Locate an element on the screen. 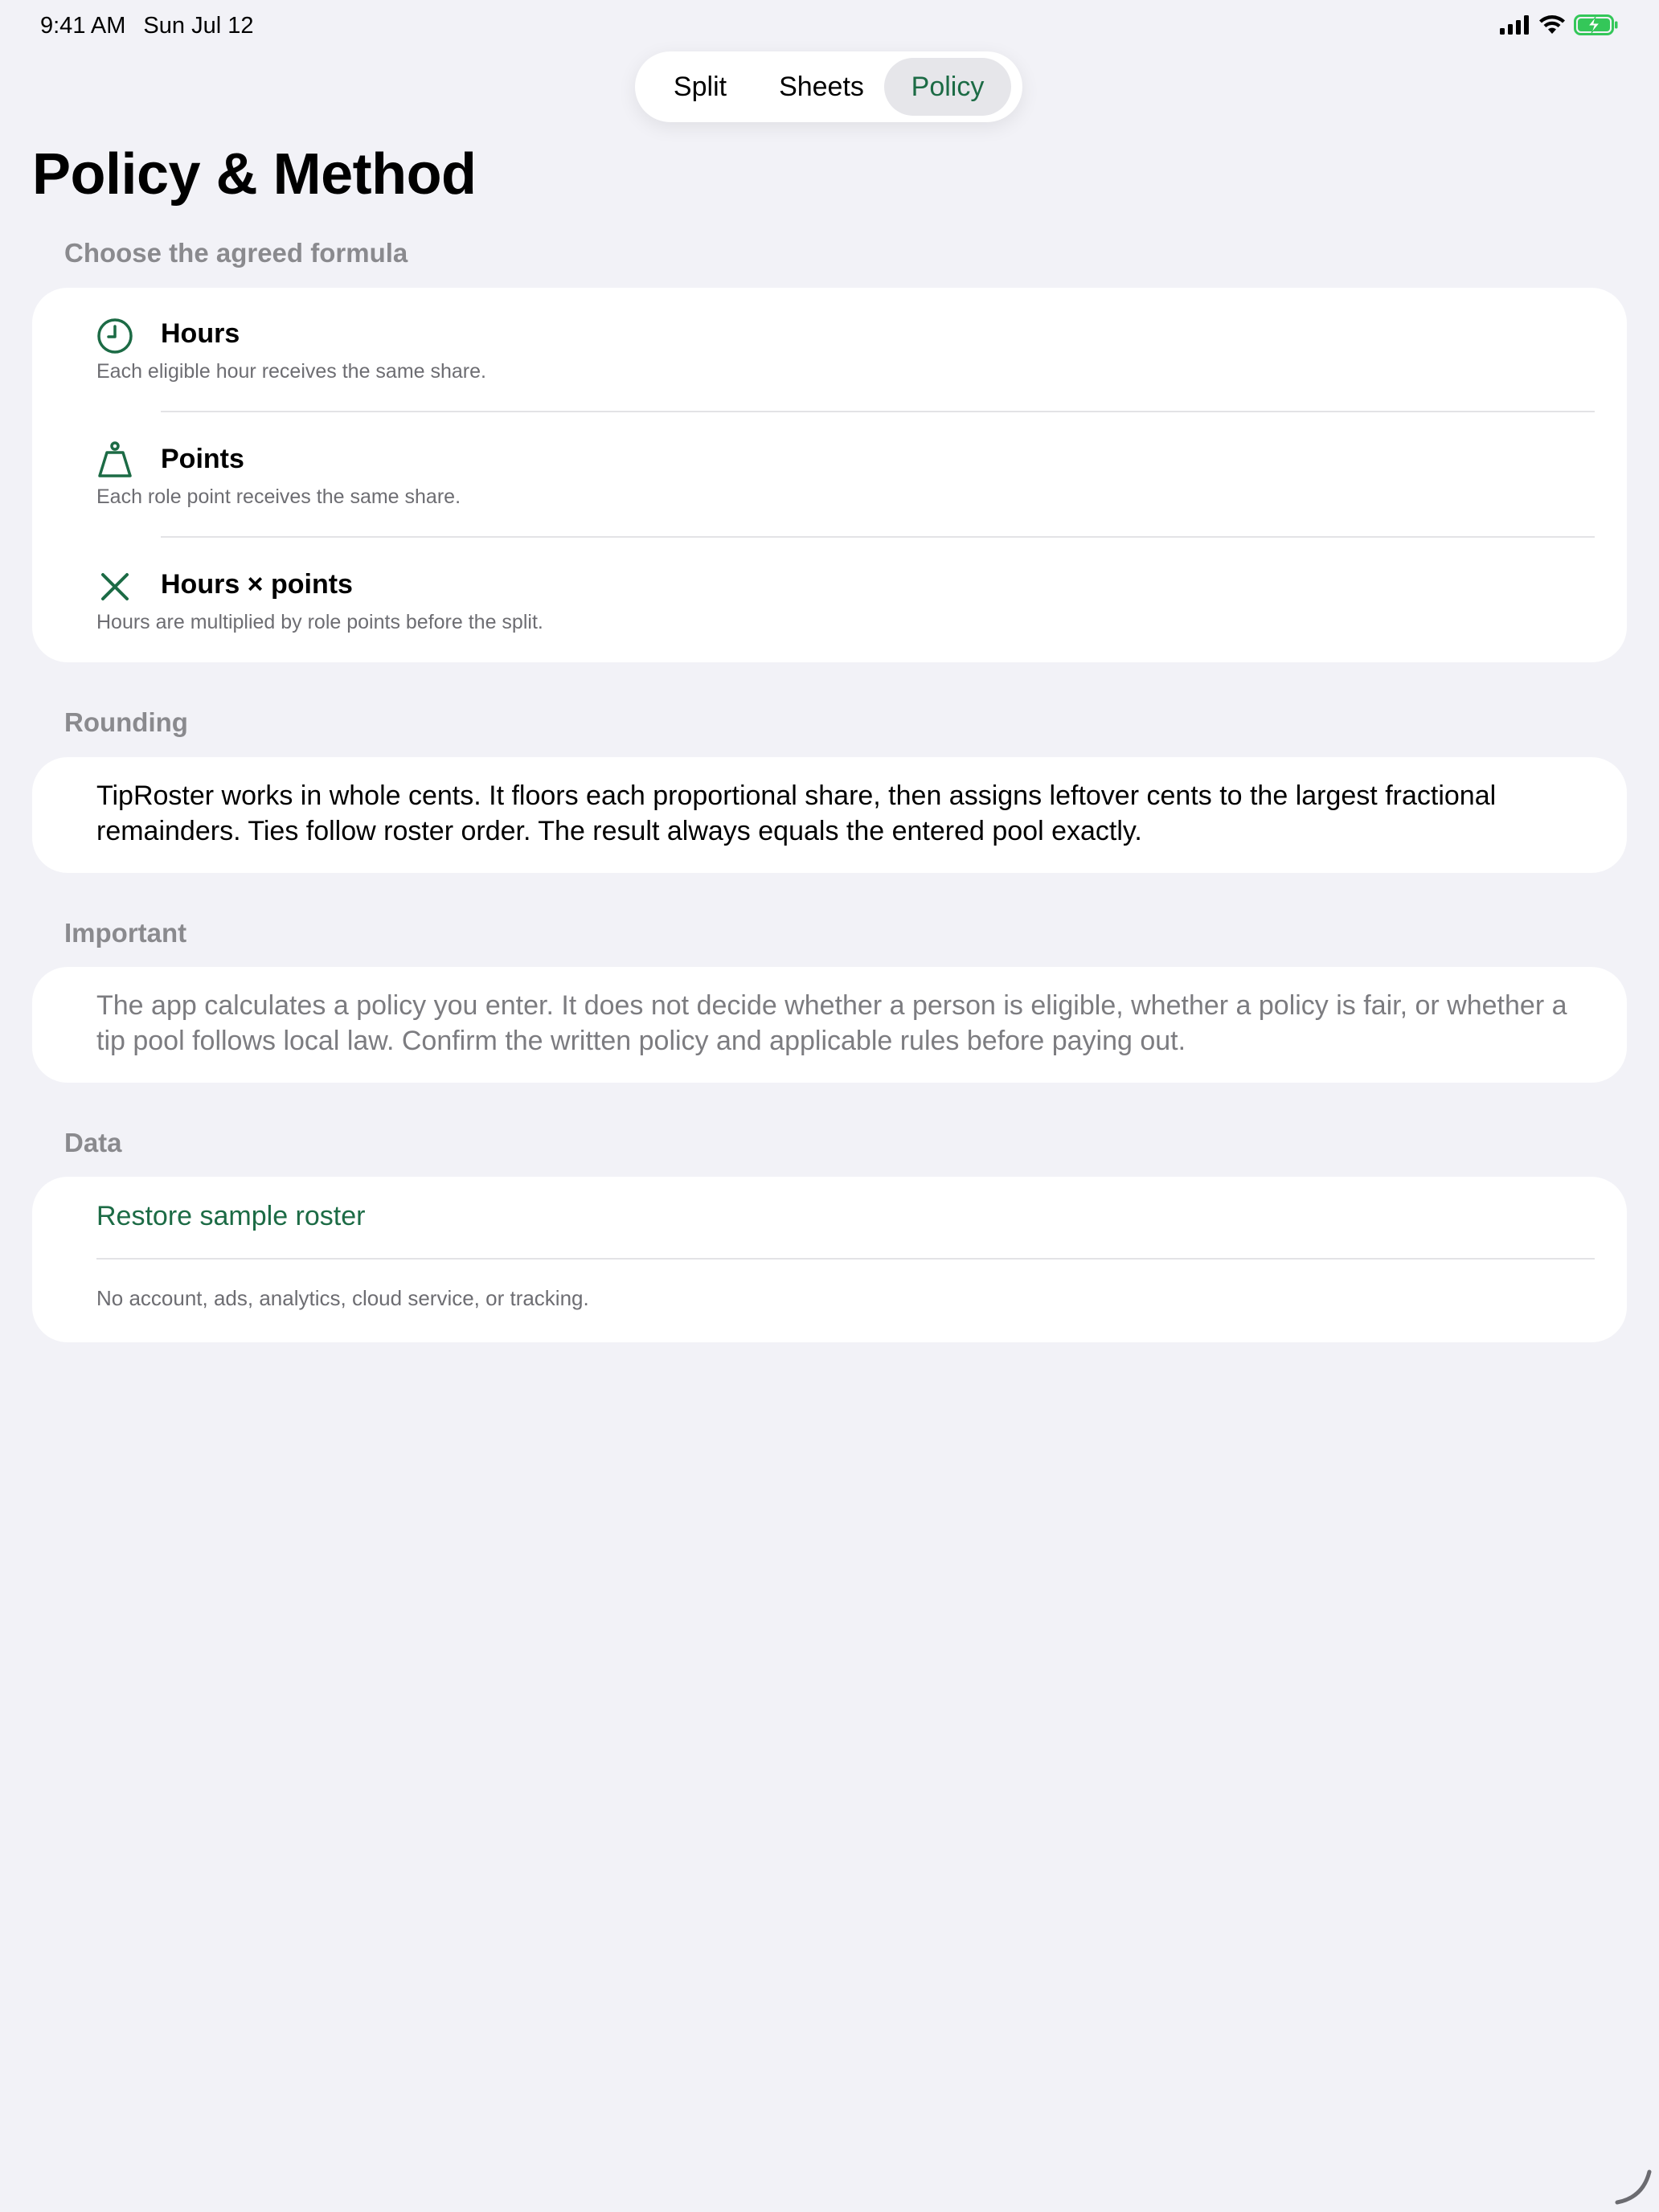  weight-icon is located at coordinates (115, 459).